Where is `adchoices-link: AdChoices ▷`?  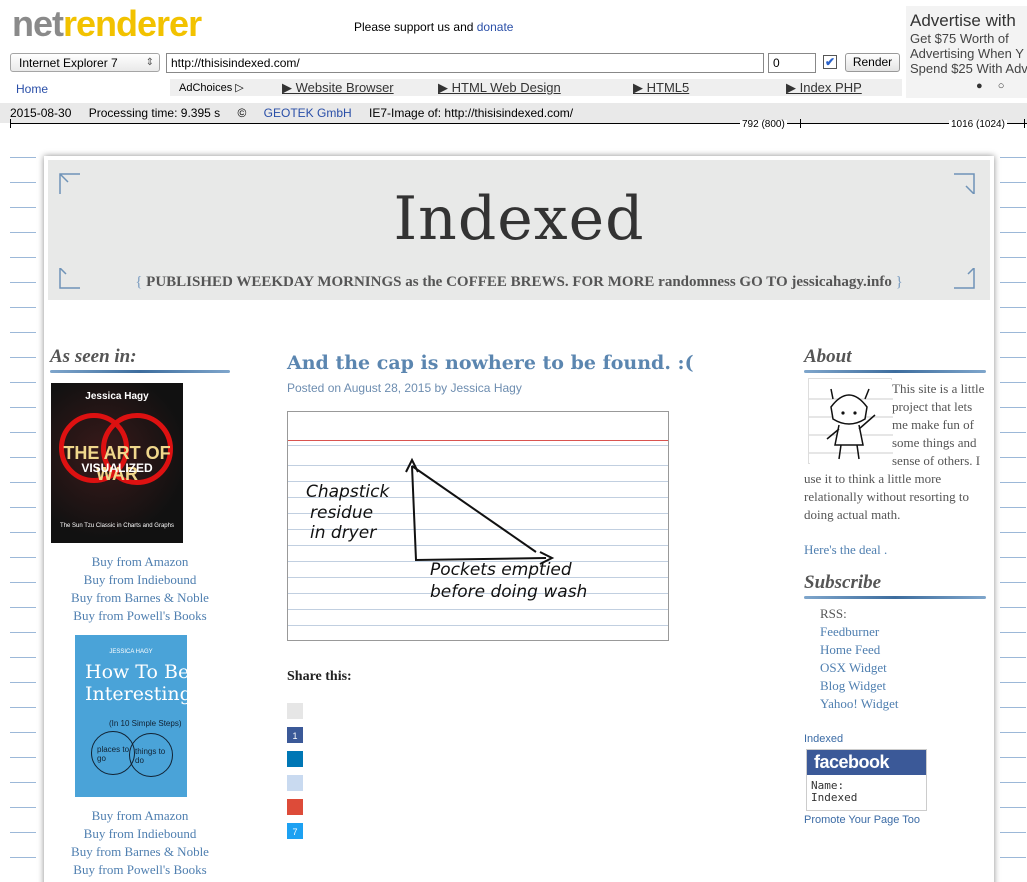
adchoices-link: AdChoices ▷ is located at coordinates (211, 87).